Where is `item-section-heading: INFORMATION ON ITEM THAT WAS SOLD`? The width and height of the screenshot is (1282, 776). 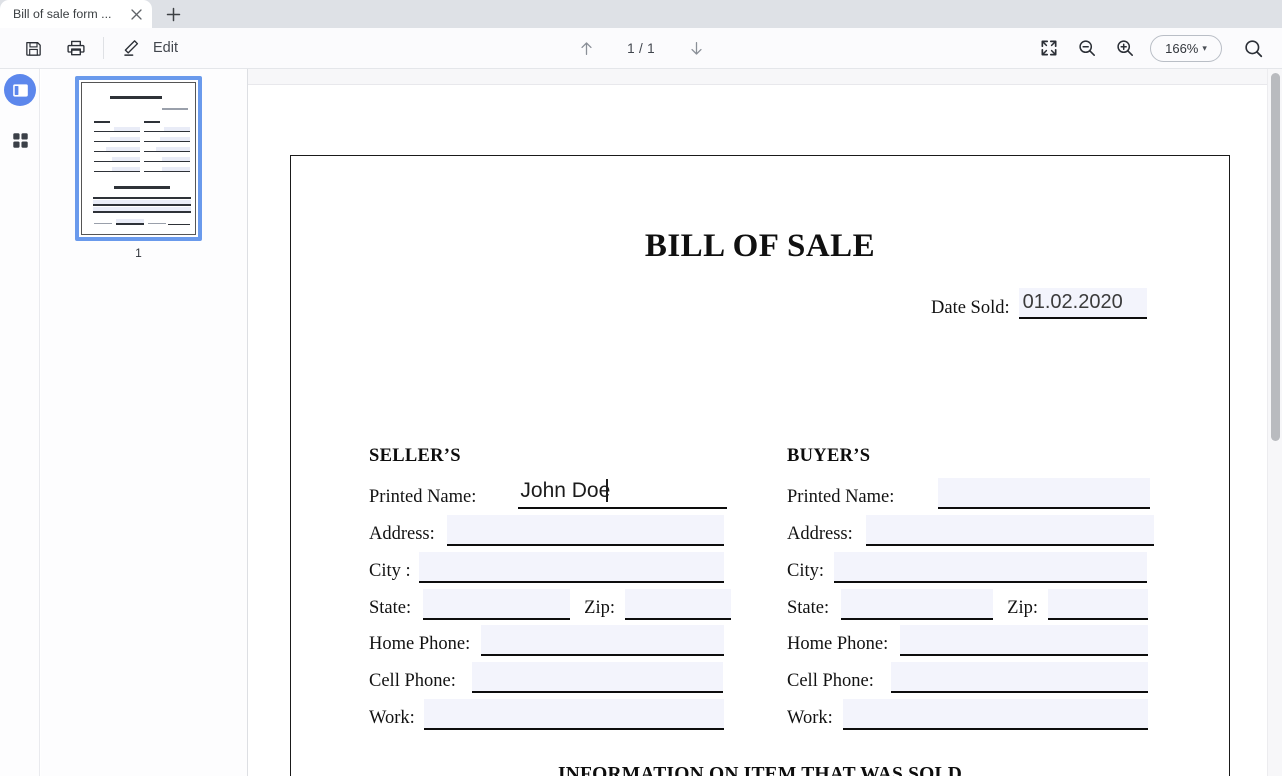 item-section-heading: INFORMATION ON ITEM THAT WAS SOLD is located at coordinates (760, 770).